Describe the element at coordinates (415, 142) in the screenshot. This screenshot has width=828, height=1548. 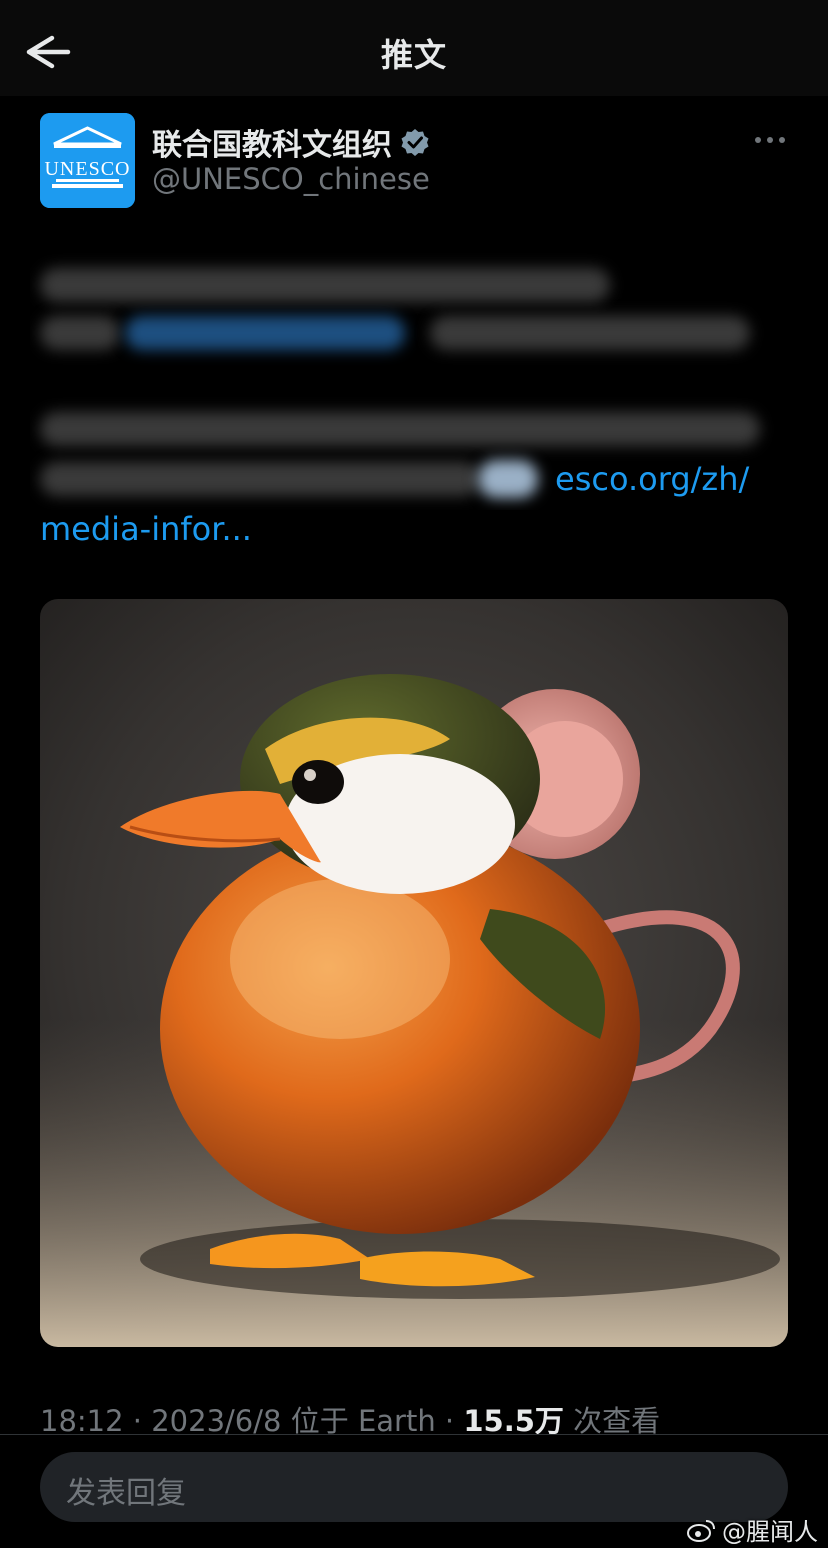
I see `verified-badge-icon` at that location.